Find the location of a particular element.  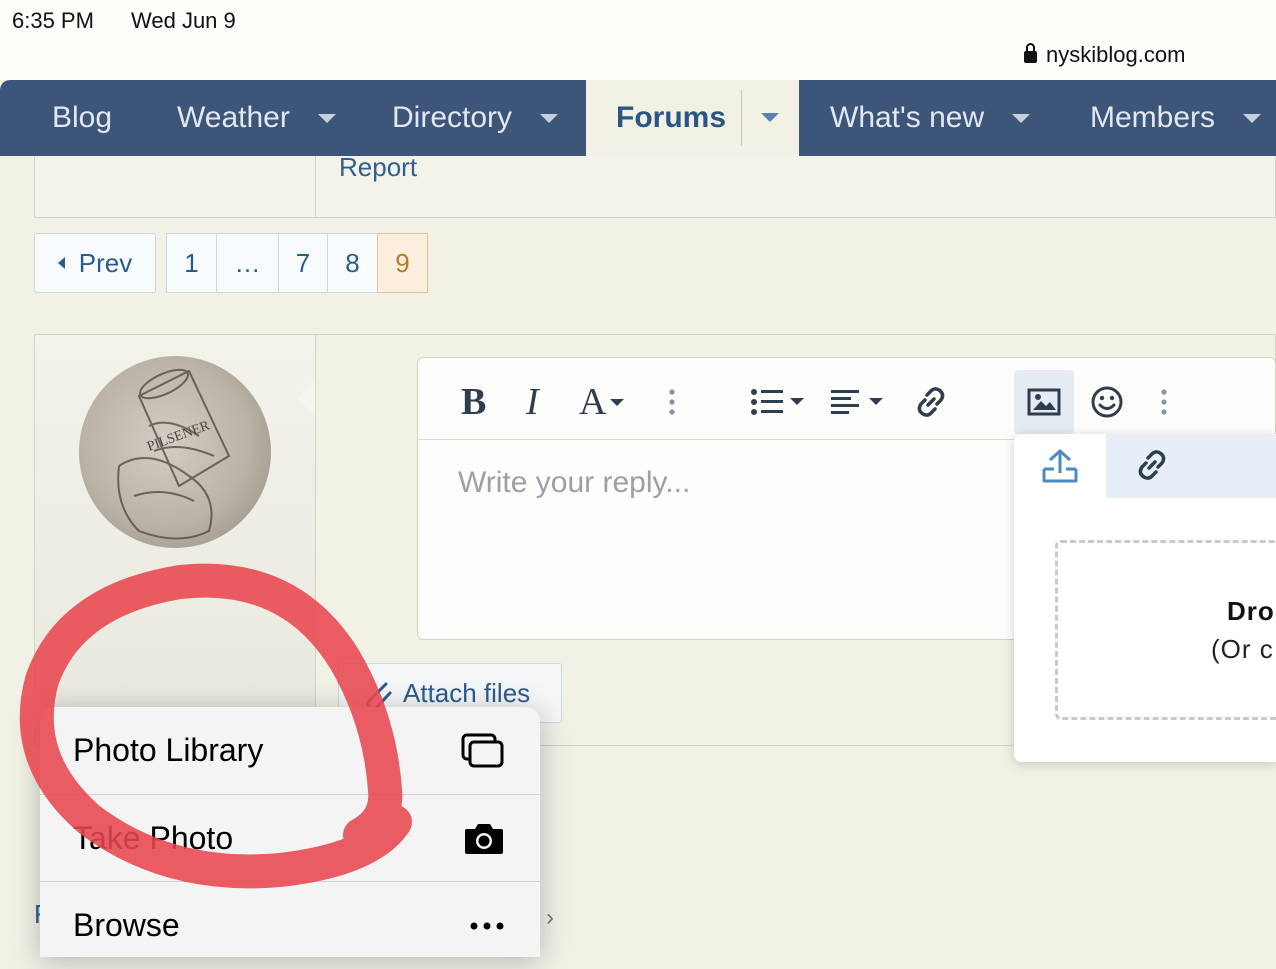

menu-item-label: Take Photo is located at coordinates (153, 838).